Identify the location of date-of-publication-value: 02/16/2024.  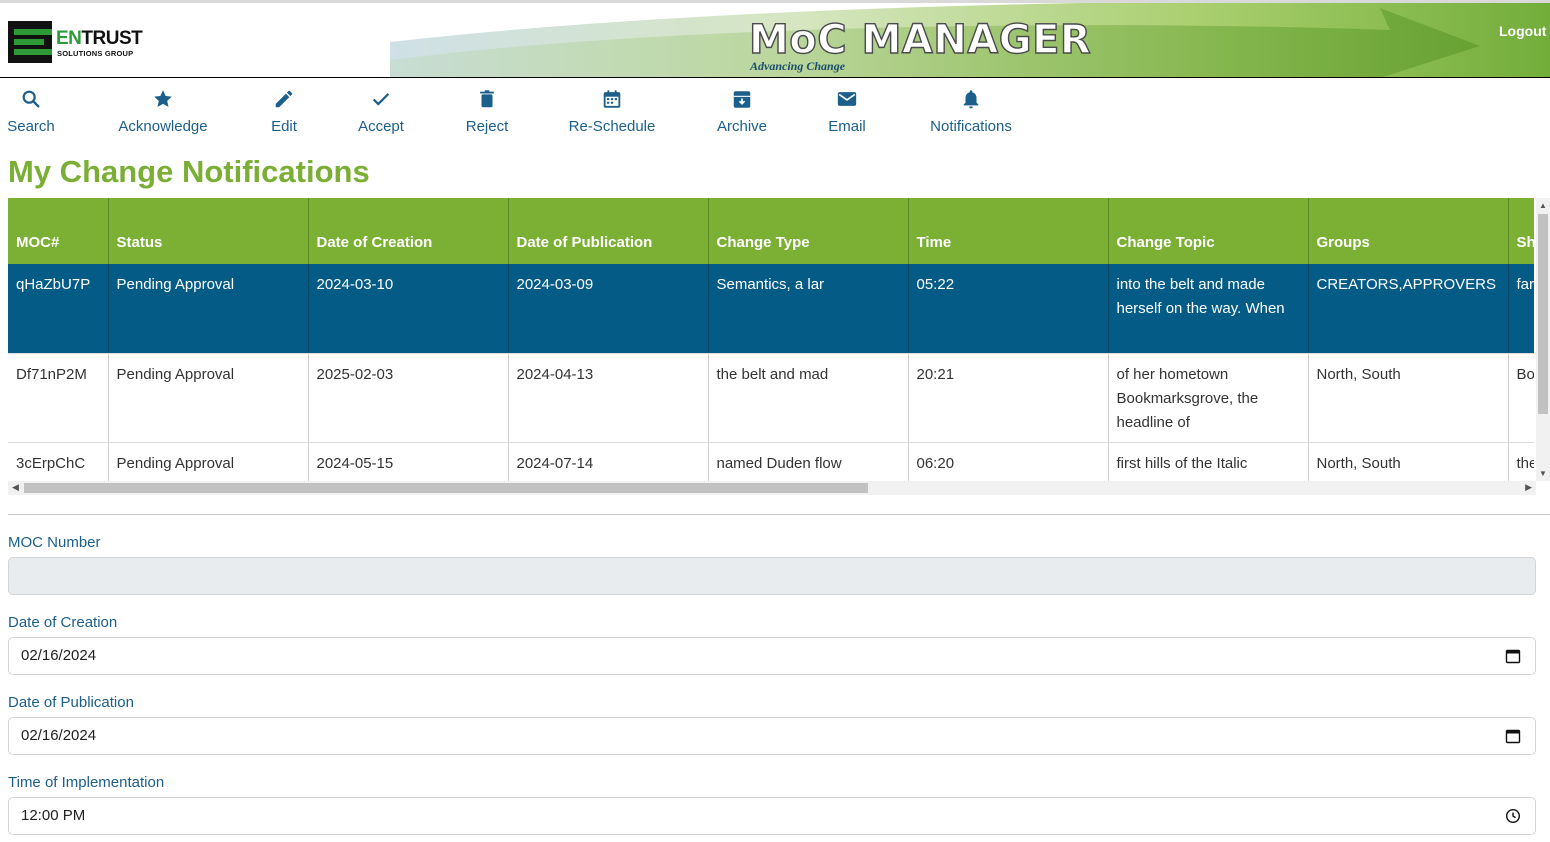
(59, 735).